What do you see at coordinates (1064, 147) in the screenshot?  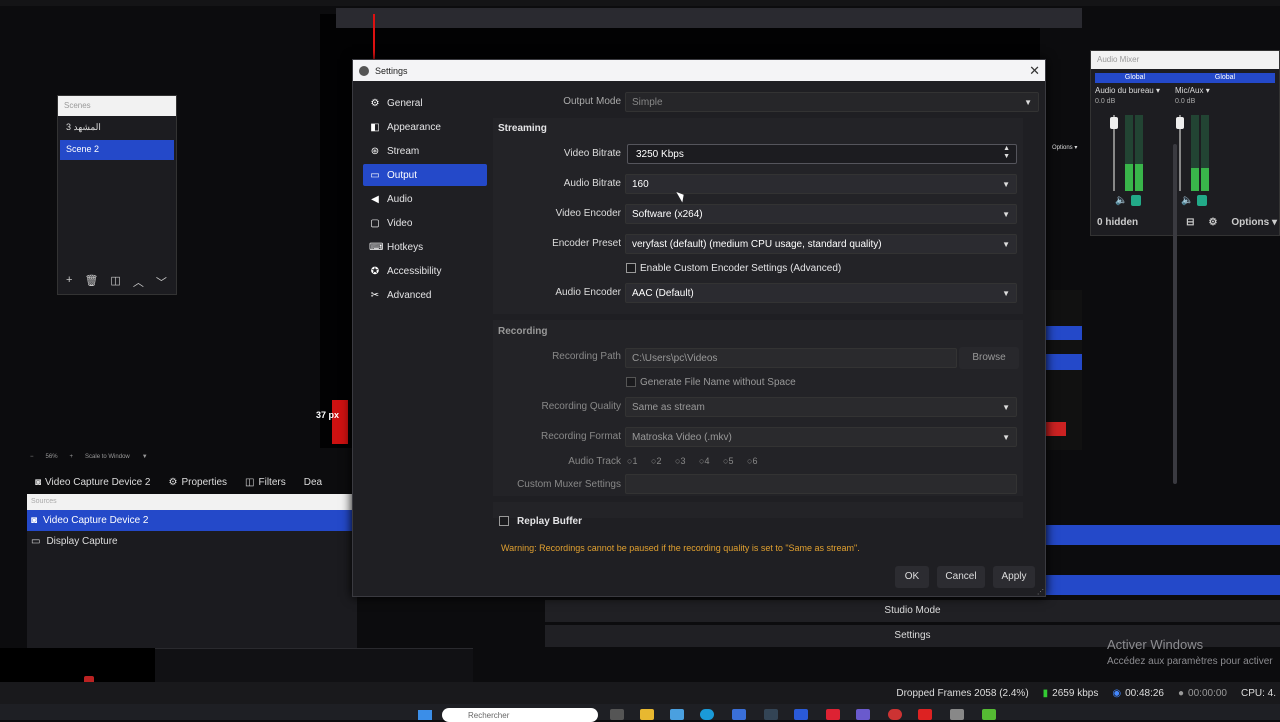 I see `options-small-button: Options ▾` at bounding box center [1064, 147].